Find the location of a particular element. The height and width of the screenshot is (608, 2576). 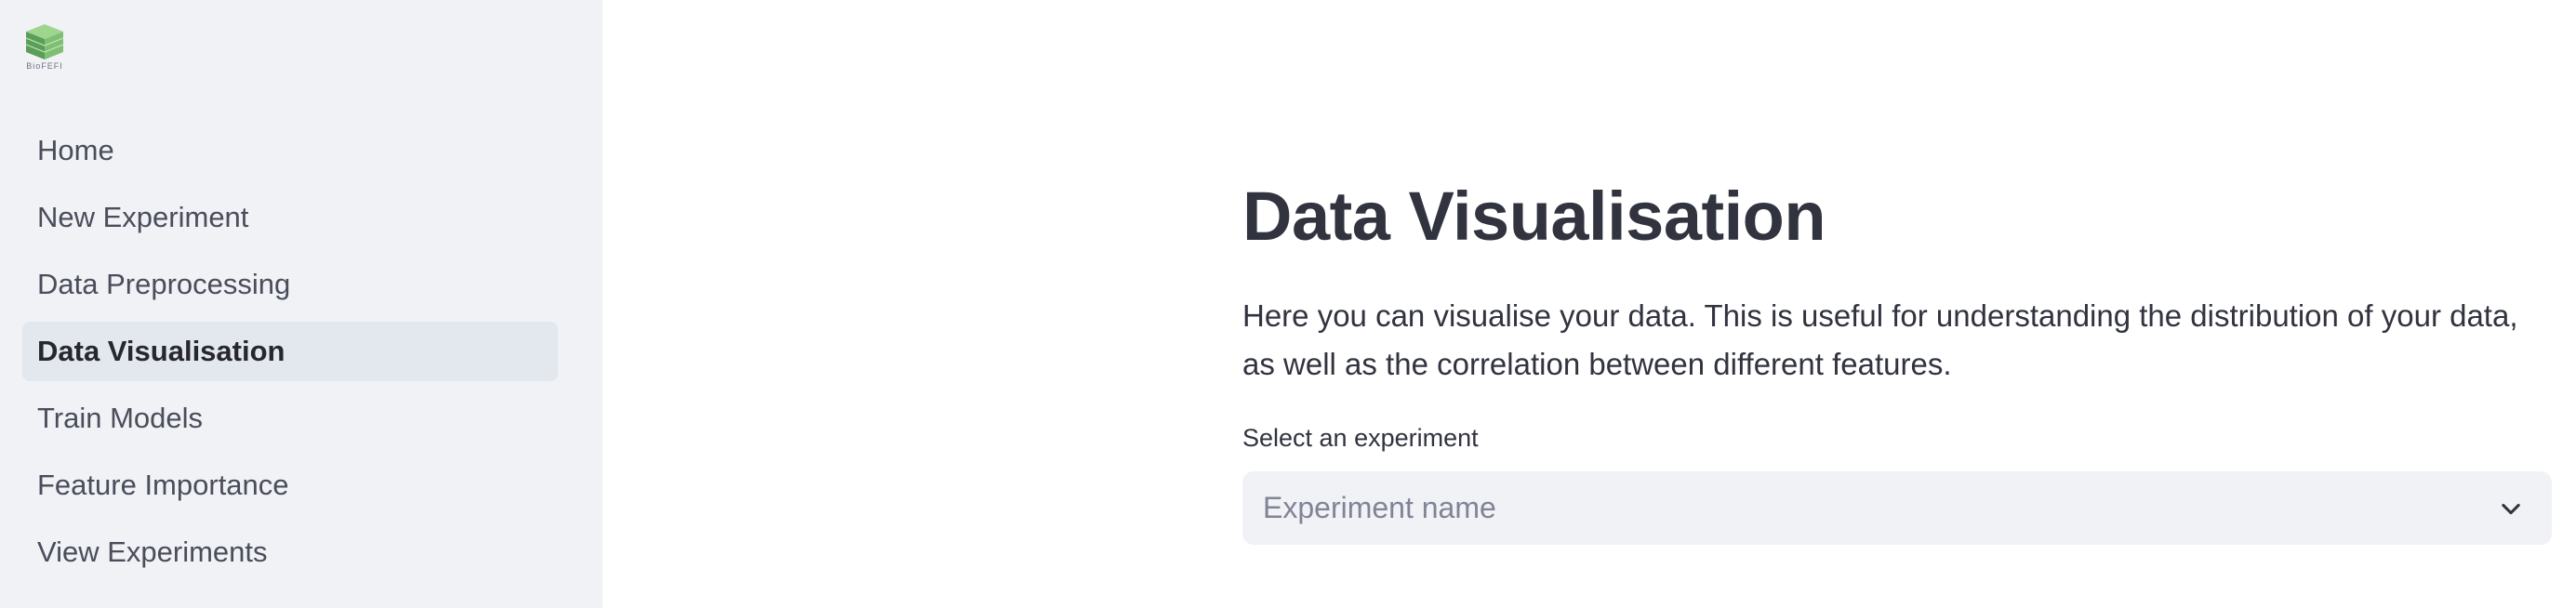

experiment-select: Experiment name is located at coordinates (1897, 508).